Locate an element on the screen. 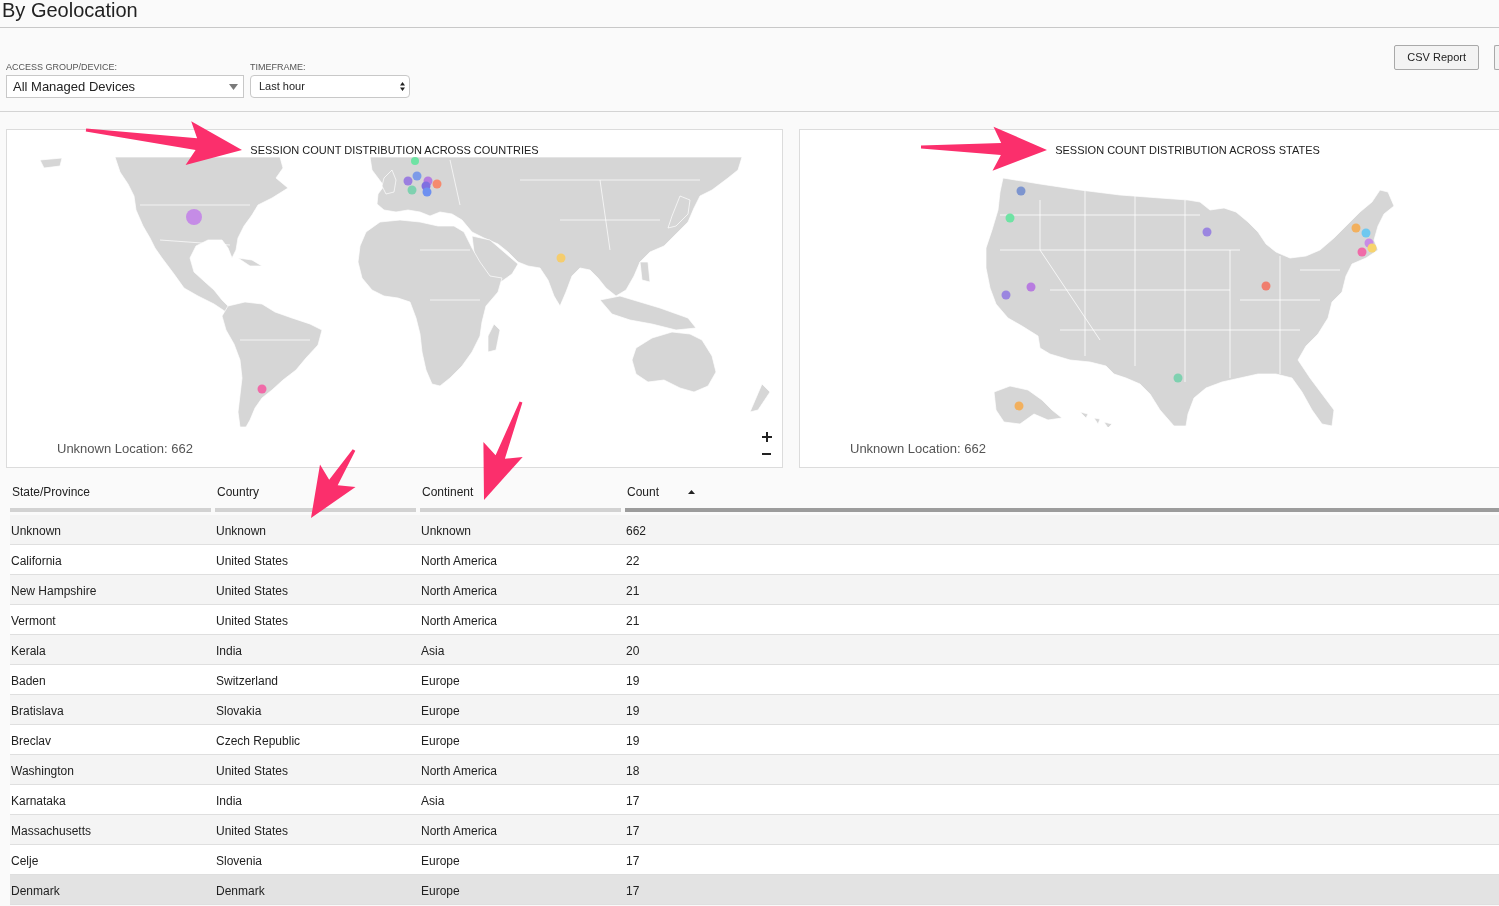 The image size is (1499, 906). table-cell: New Hampshire is located at coordinates (54, 590).